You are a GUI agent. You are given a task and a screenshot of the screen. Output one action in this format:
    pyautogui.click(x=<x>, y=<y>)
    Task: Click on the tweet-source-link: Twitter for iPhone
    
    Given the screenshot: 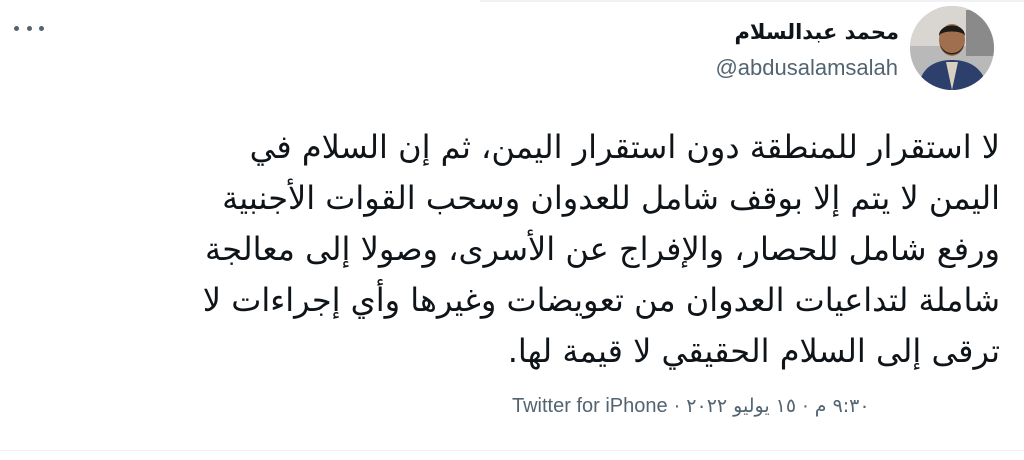 What is the action you would take?
    pyautogui.click(x=590, y=406)
    